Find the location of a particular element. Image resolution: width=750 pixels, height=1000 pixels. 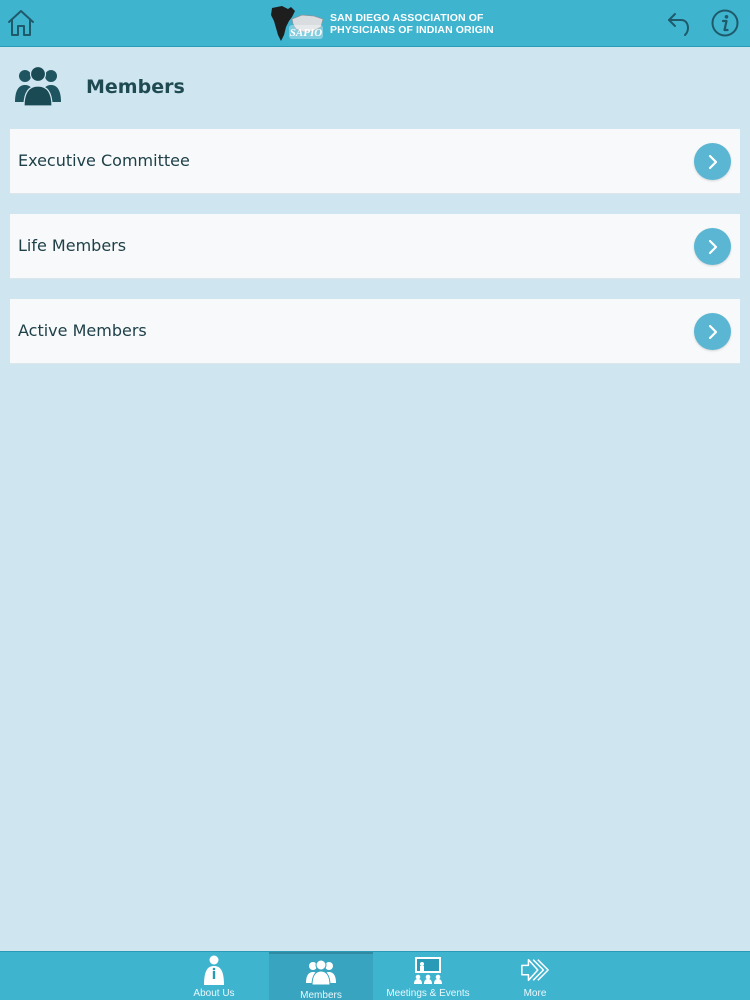

tab-more: More is located at coordinates (535, 976).